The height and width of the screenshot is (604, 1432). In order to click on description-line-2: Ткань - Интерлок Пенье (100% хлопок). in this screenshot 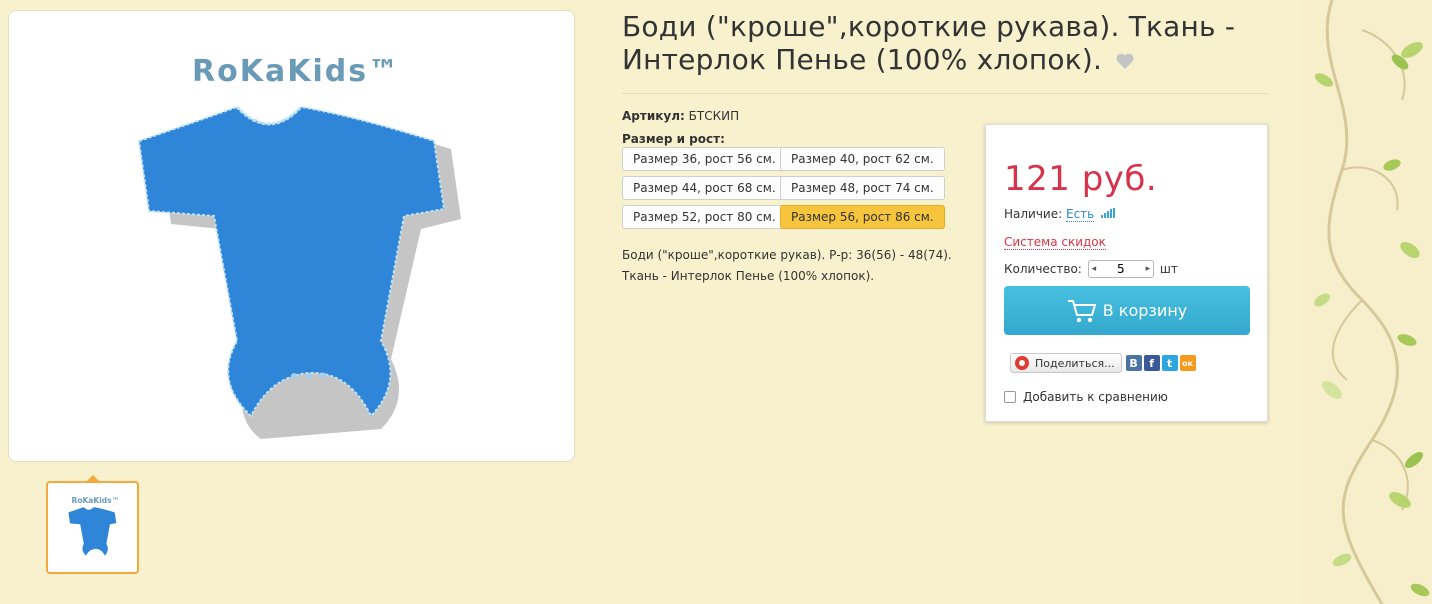, I will do `click(748, 276)`.